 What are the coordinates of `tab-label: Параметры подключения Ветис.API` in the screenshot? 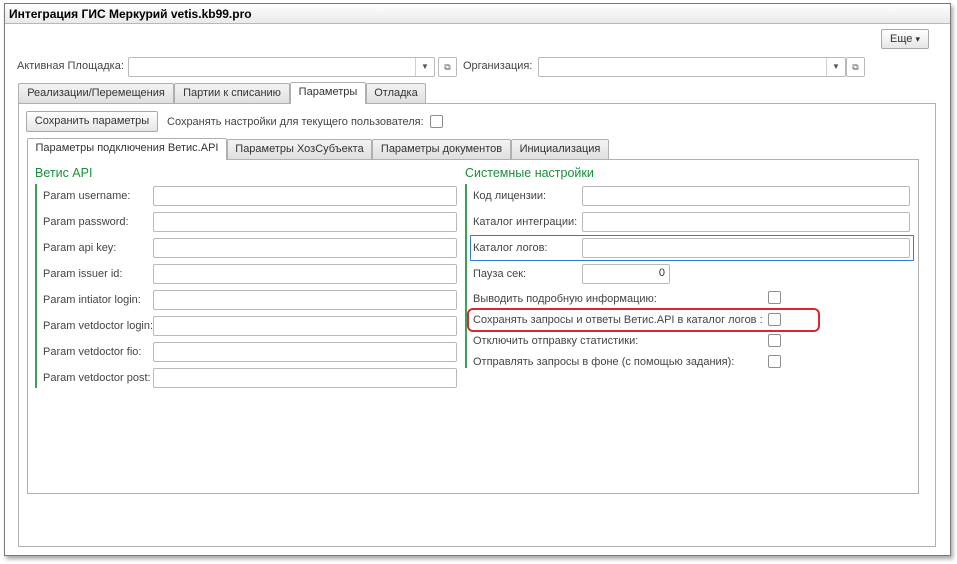 It's located at (127, 148).